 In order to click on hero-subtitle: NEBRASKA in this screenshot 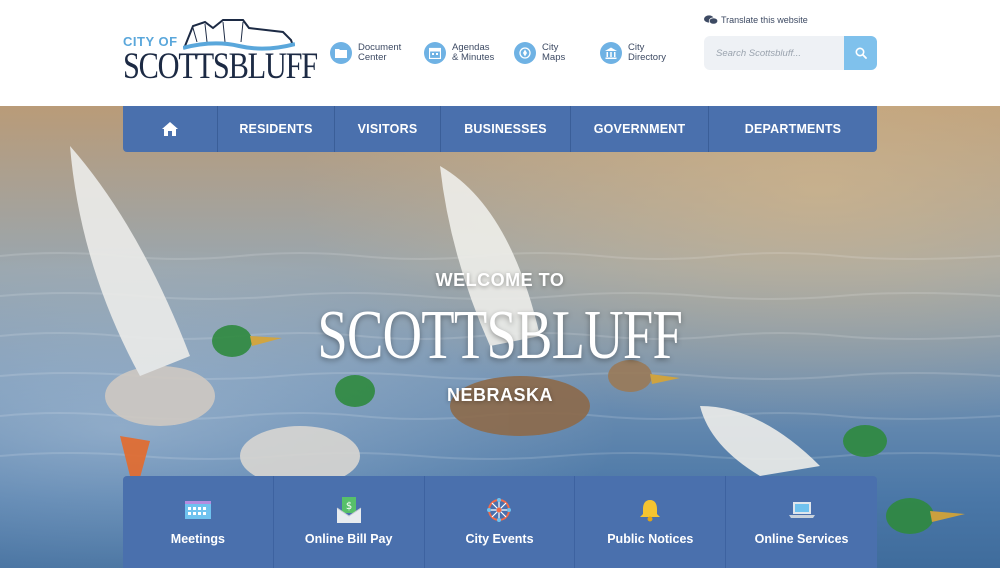, I will do `click(499, 395)`.